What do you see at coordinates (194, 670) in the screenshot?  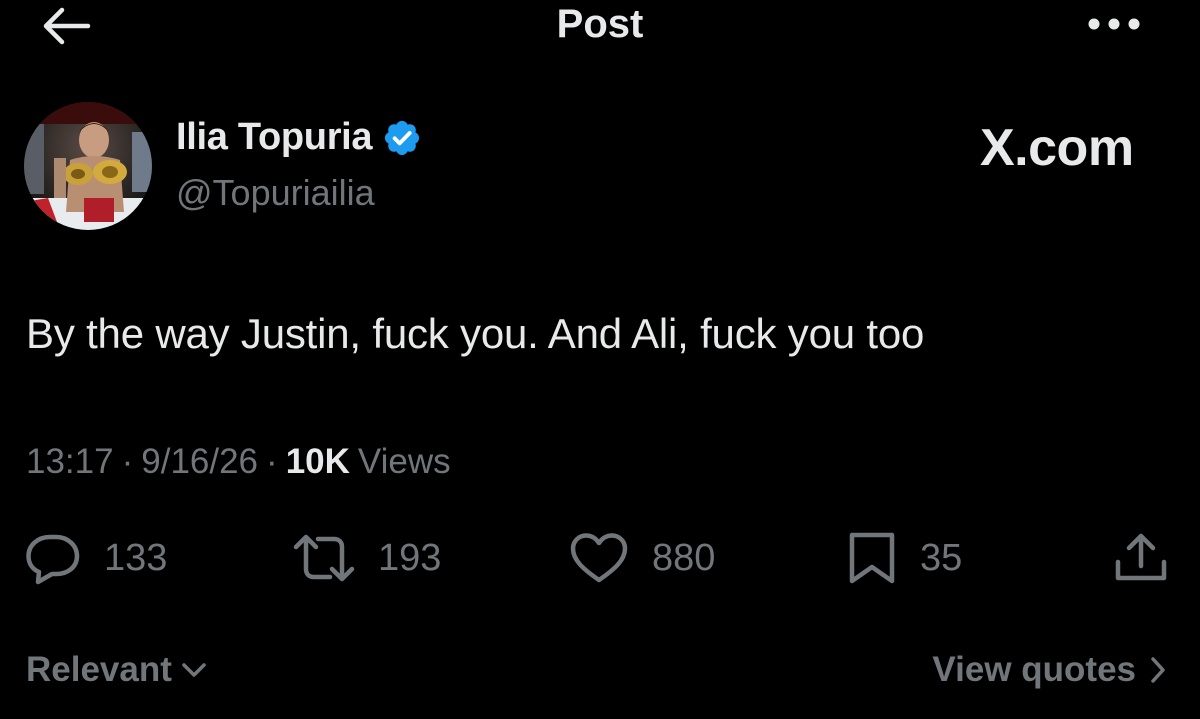 I see `chevron-down-icon` at bounding box center [194, 670].